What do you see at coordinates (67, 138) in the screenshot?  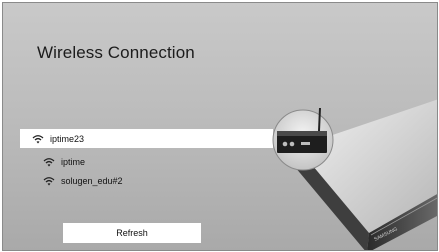 I see `network-ssid: iptime23` at bounding box center [67, 138].